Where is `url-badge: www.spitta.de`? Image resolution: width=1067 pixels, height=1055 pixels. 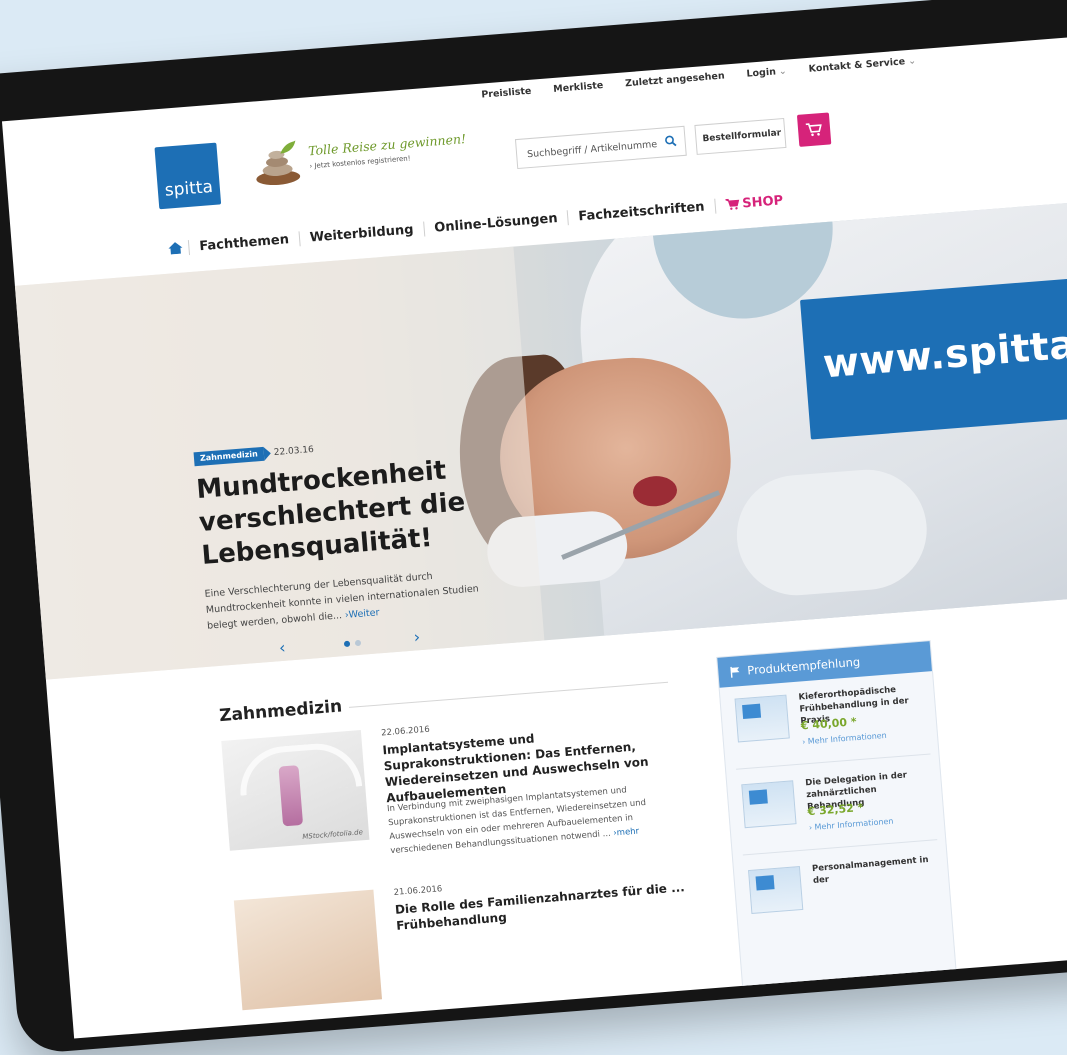 url-badge: www.spitta.de is located at coordinates (933, 357).